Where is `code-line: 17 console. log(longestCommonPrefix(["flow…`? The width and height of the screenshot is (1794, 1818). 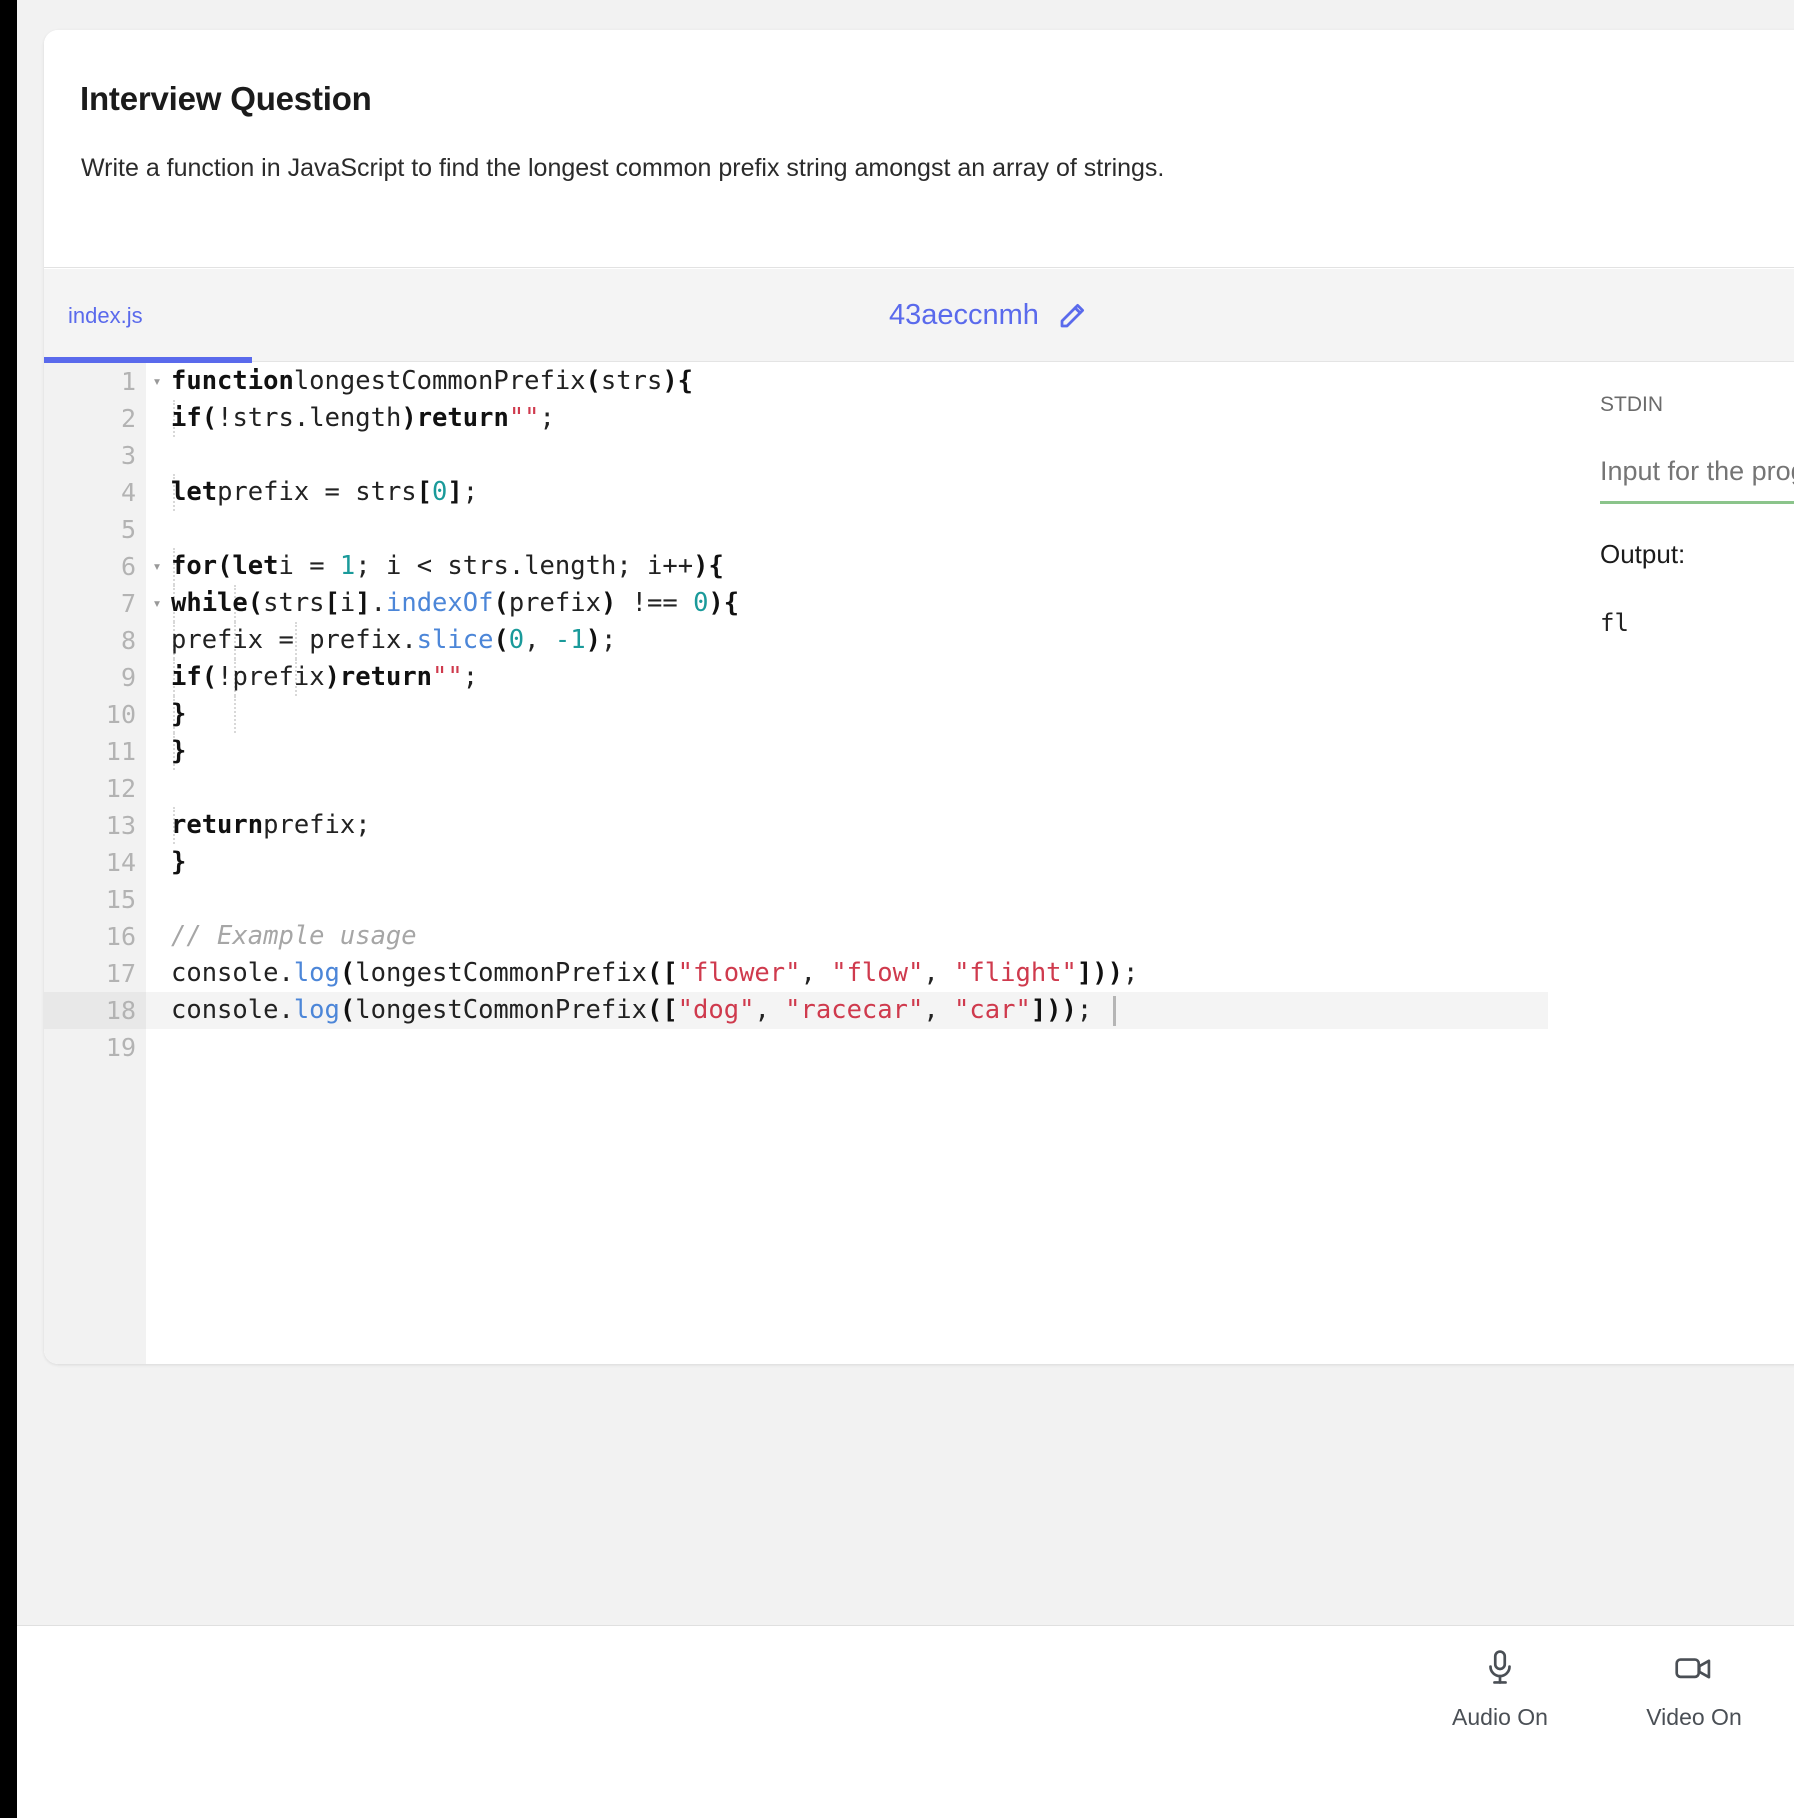
code-line: 17 console. log(longestCommonPrefix(["flow… is located at coordinates (796, 973).